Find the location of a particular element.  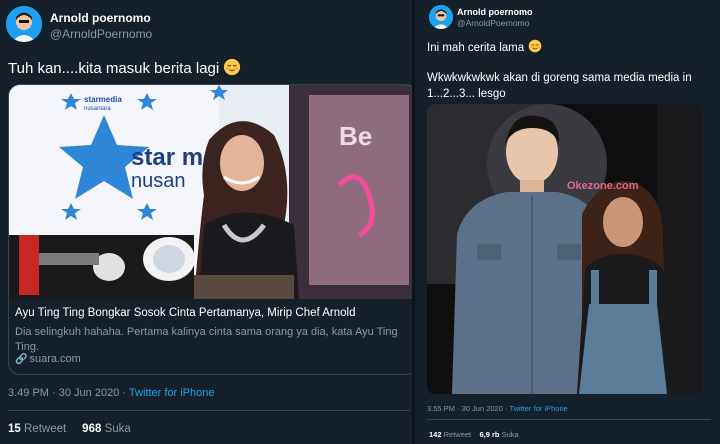

big-brand-text: star m is located at coordinates (167, 157).